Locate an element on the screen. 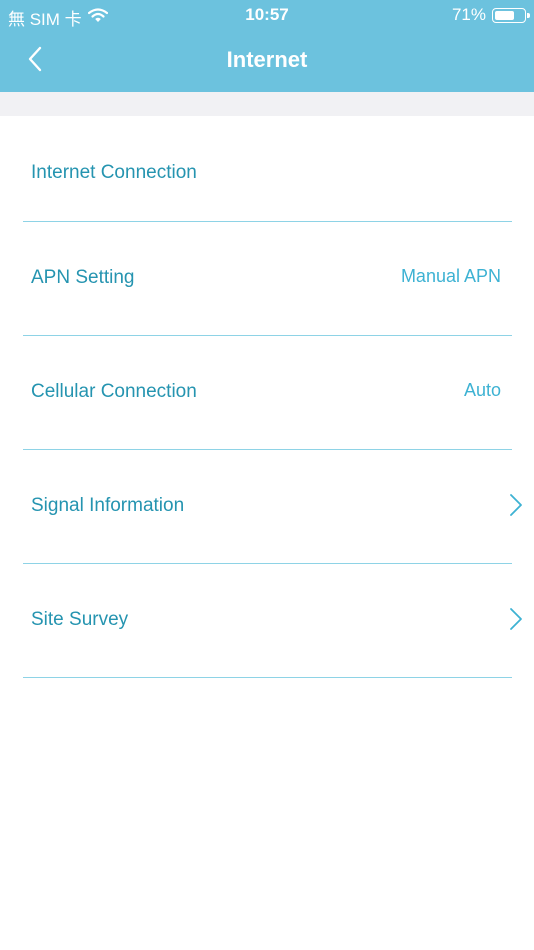 The image size is (534, 950). battery-icon is located at coordinates (511, 15).